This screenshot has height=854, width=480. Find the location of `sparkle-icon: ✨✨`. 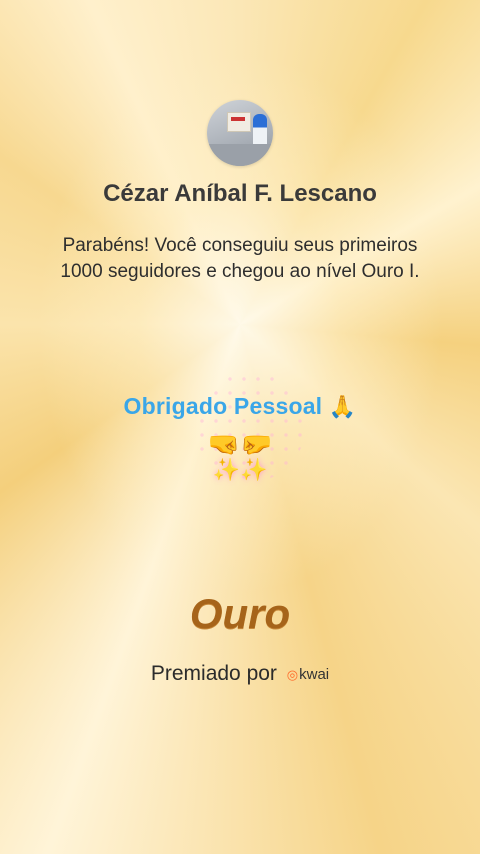

sparkle-icon: ✨✨ is located at coordinates (240, 470).